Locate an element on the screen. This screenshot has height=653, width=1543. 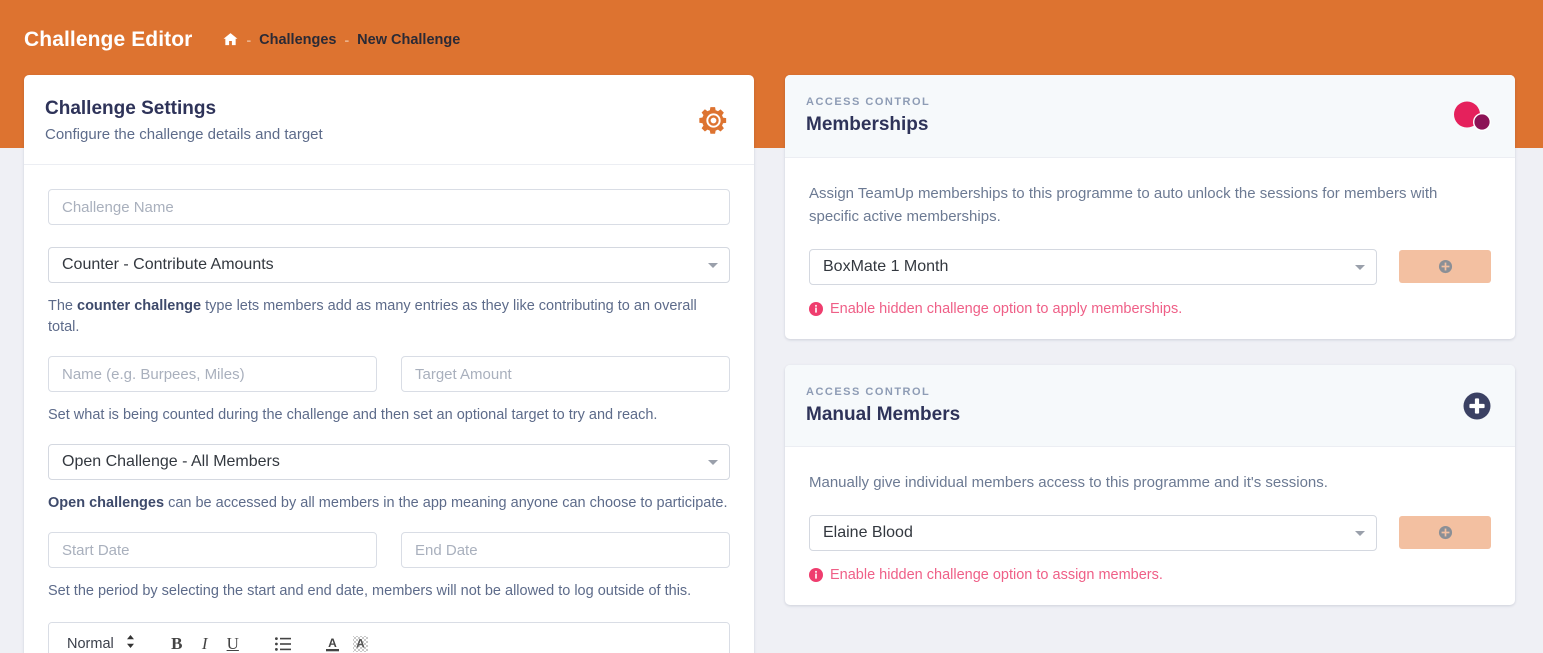
counter-fields-row is located at coordinates (389, 374).